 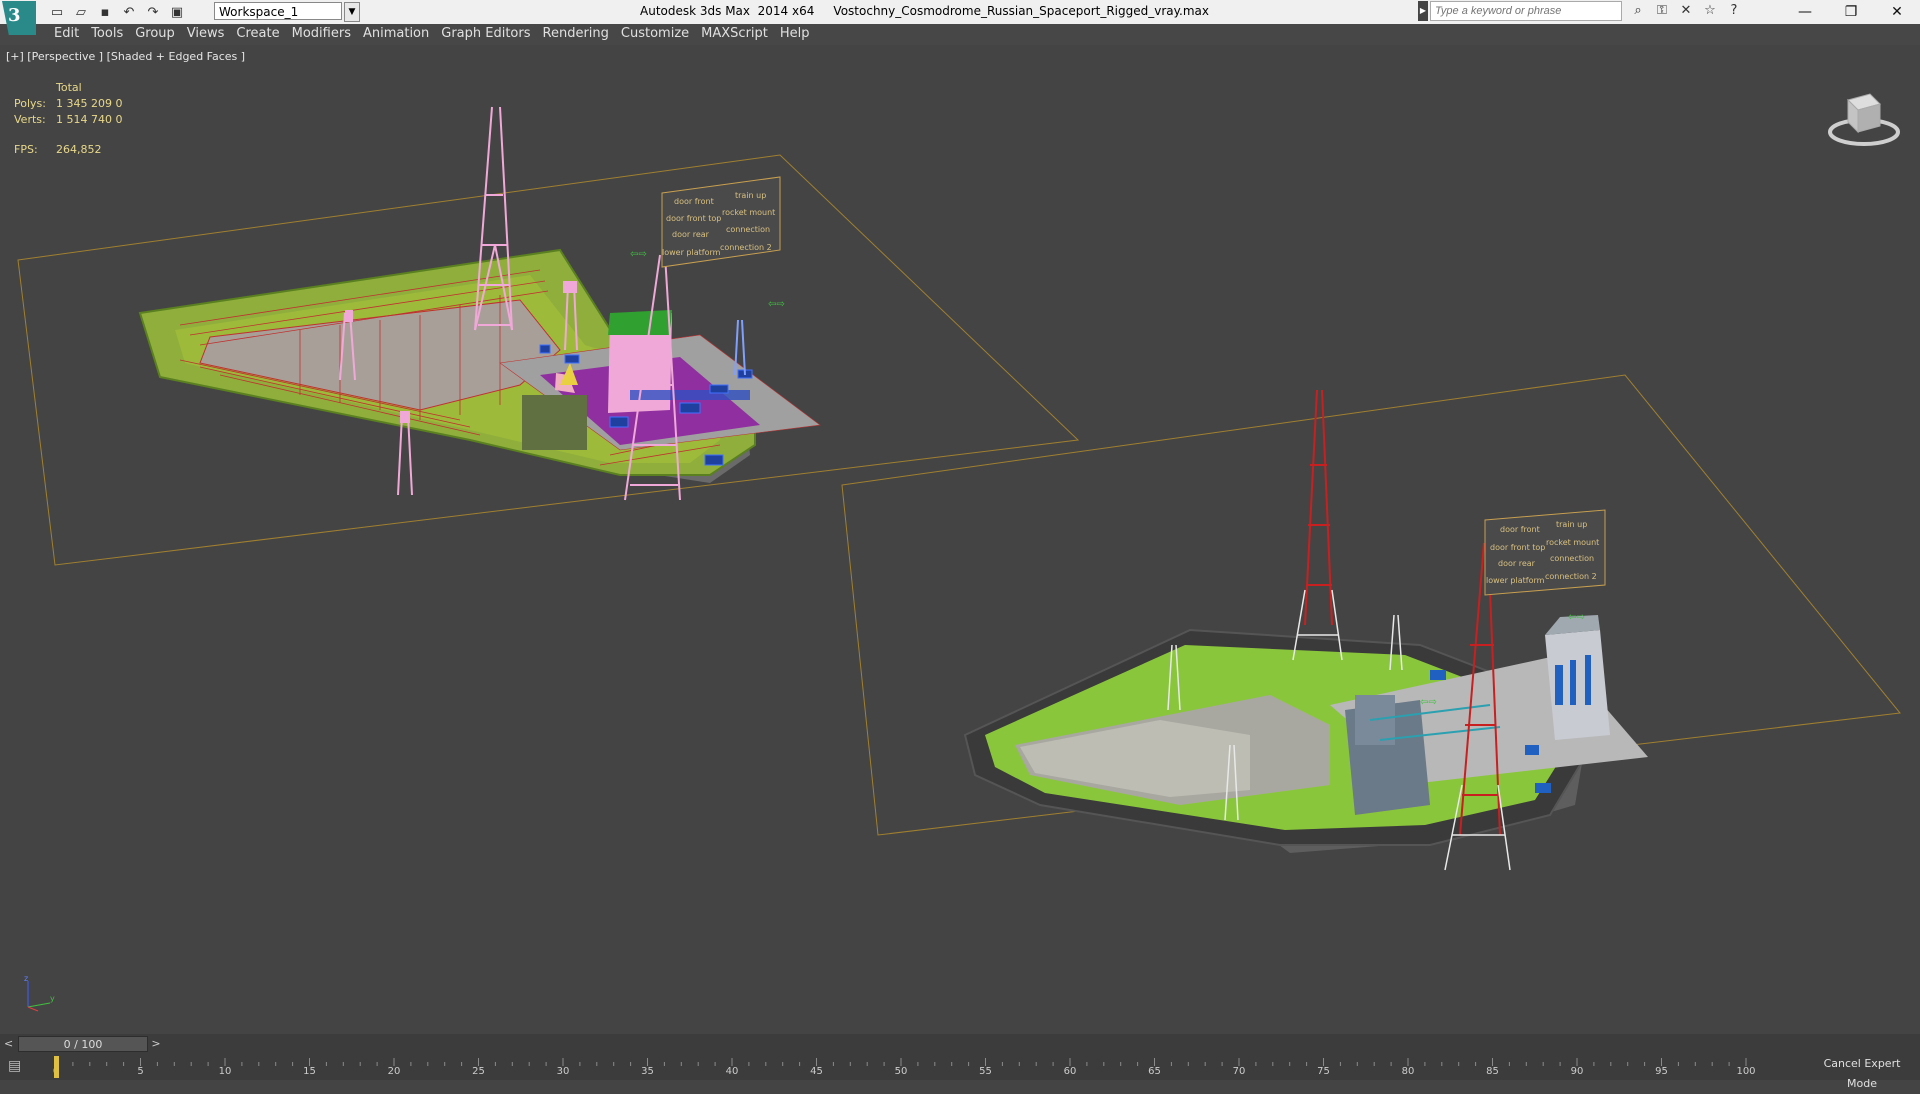 I want to click on track-tick-label: 45, so click(x=816, y=1071).